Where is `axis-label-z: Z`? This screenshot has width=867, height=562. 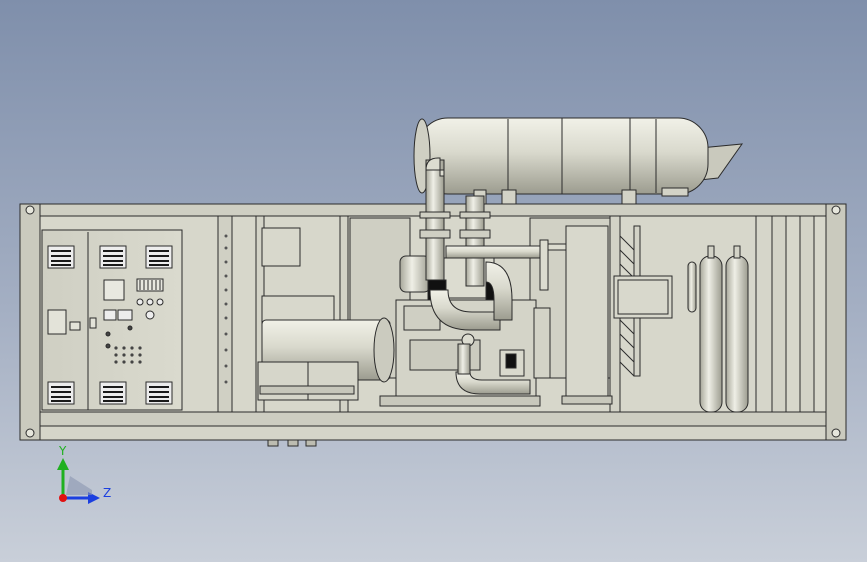
axis-label-z: Z is located at coordinates (107, 493).